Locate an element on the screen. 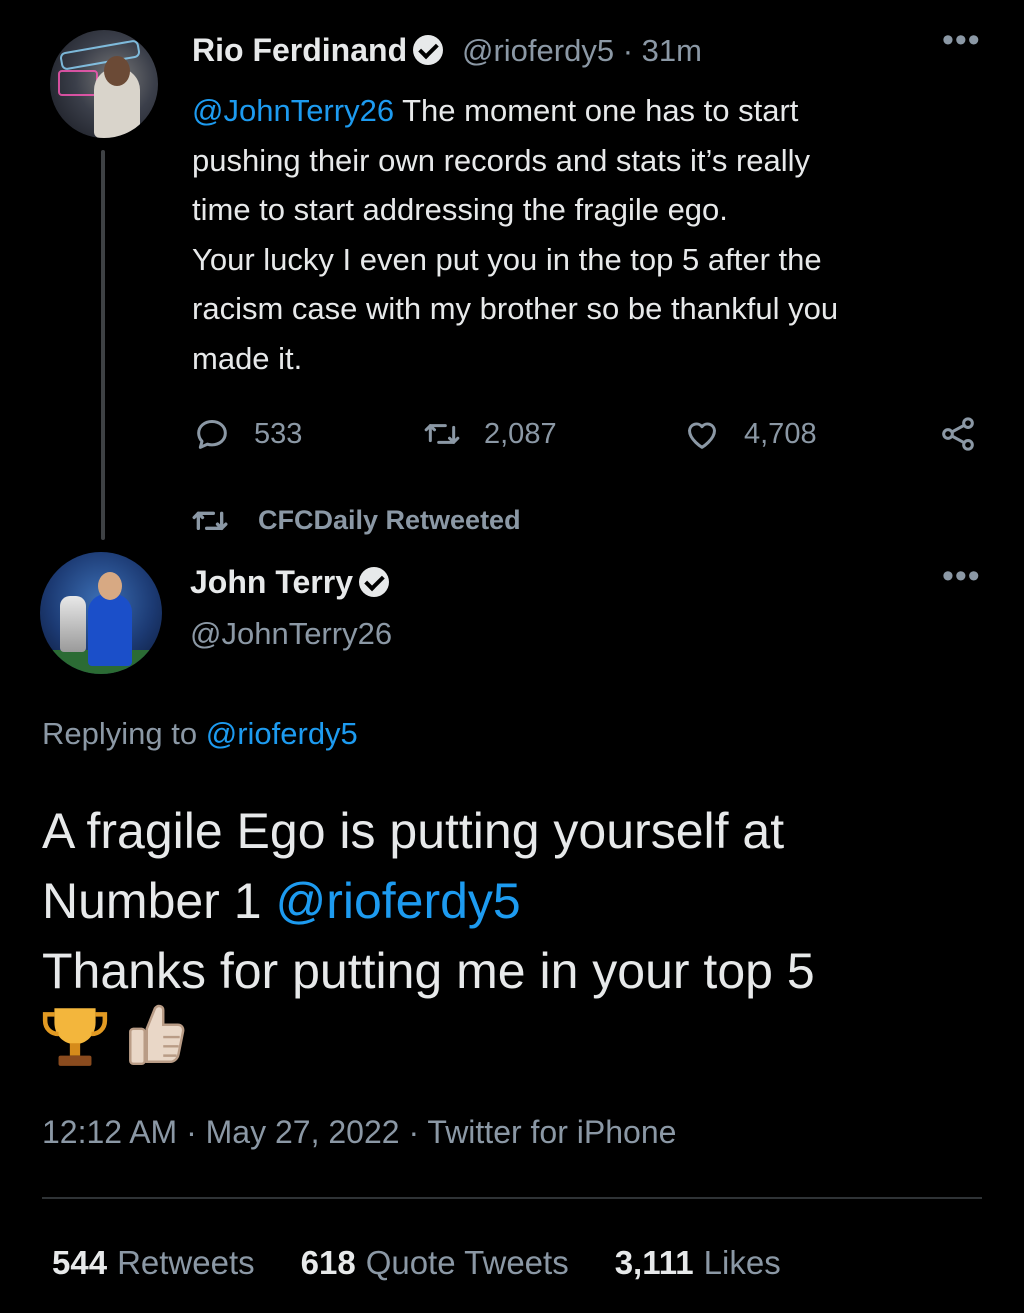  tweet2-author-name: John Terry is located at coordinates (271, 582).